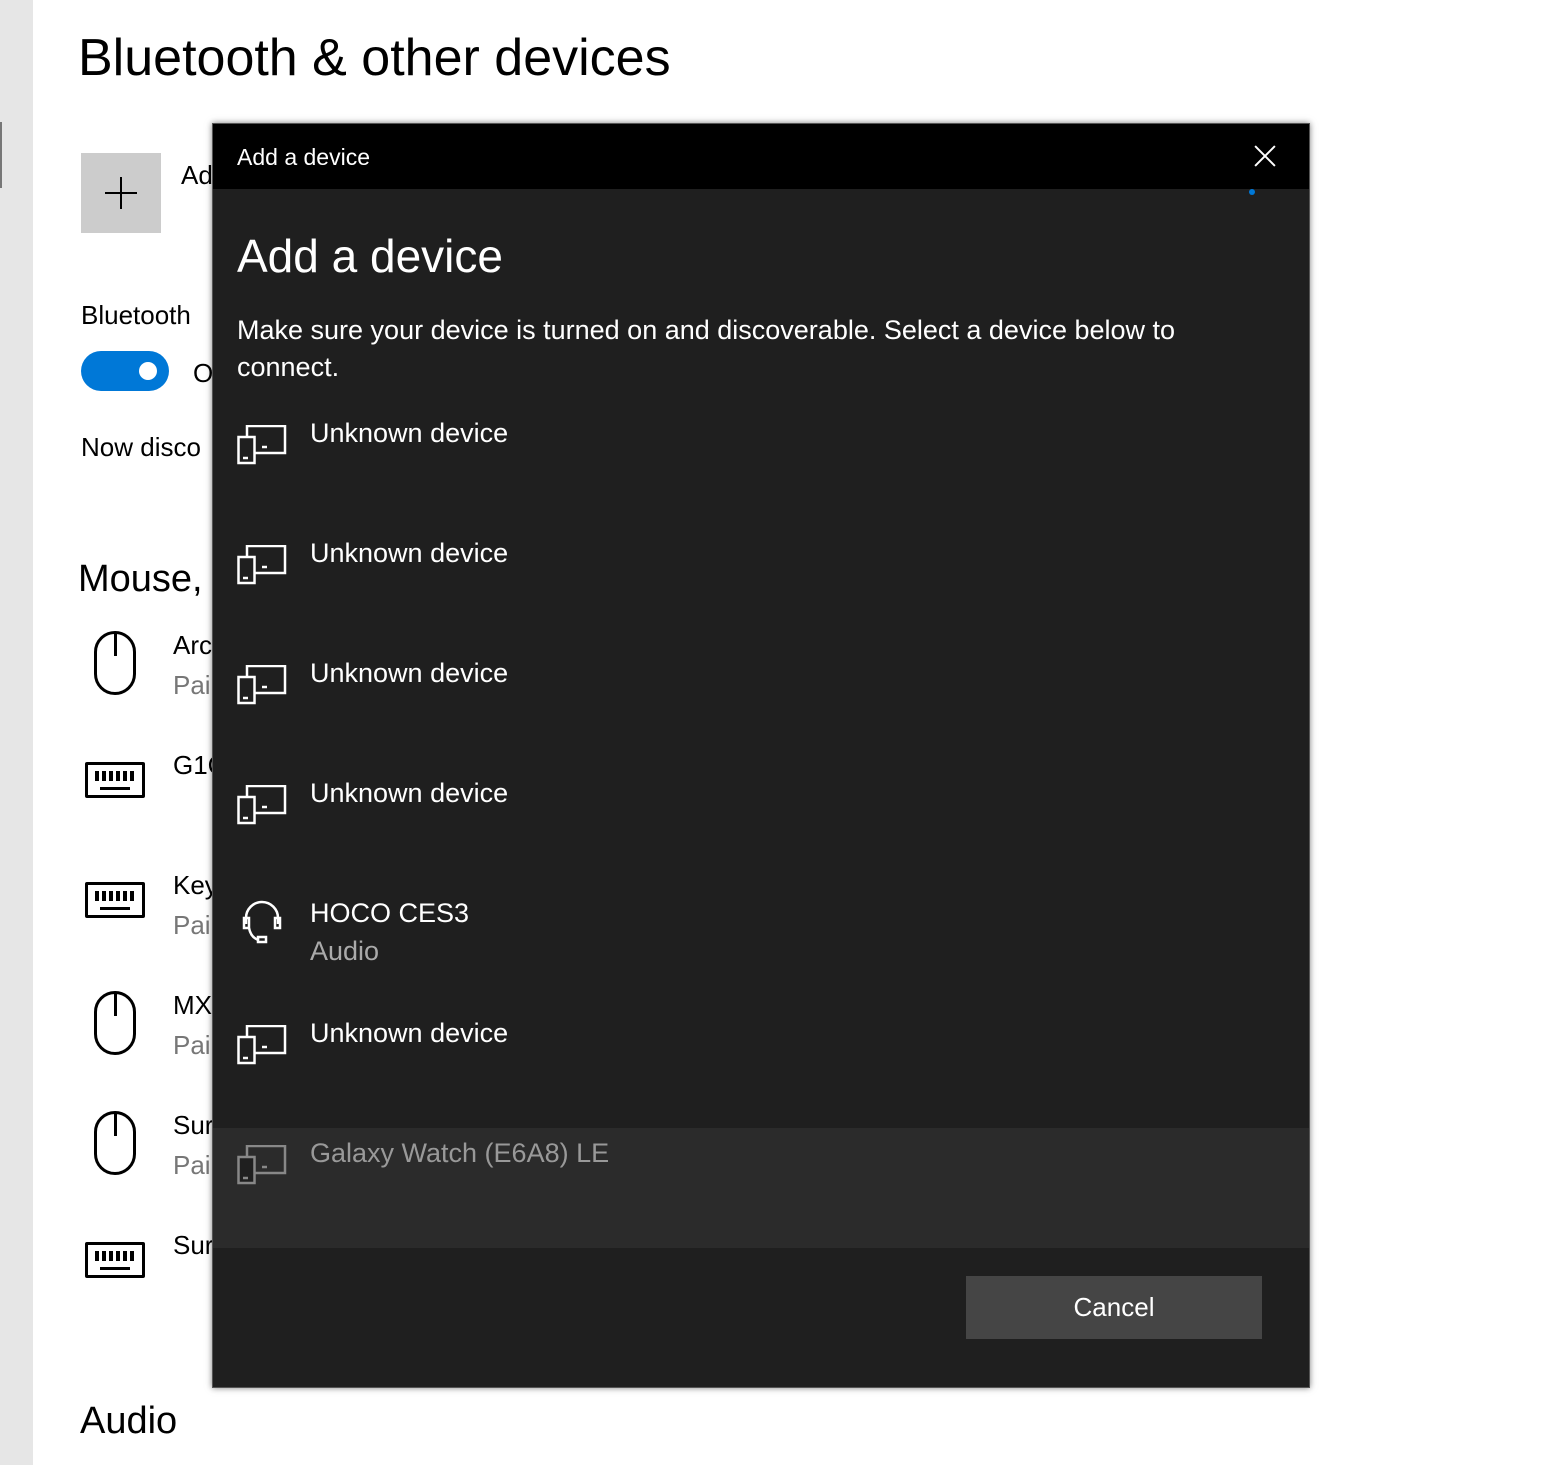  What do you see at coordinates (125, 371) in the screenshot?
I see `bluetooth-toggle` at bounding box center [125, 371].